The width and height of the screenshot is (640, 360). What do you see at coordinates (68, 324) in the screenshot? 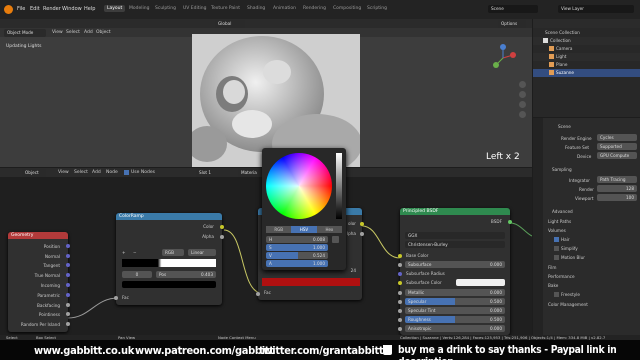
I see `socket-random-per-island` at bounding box center [68, 324].